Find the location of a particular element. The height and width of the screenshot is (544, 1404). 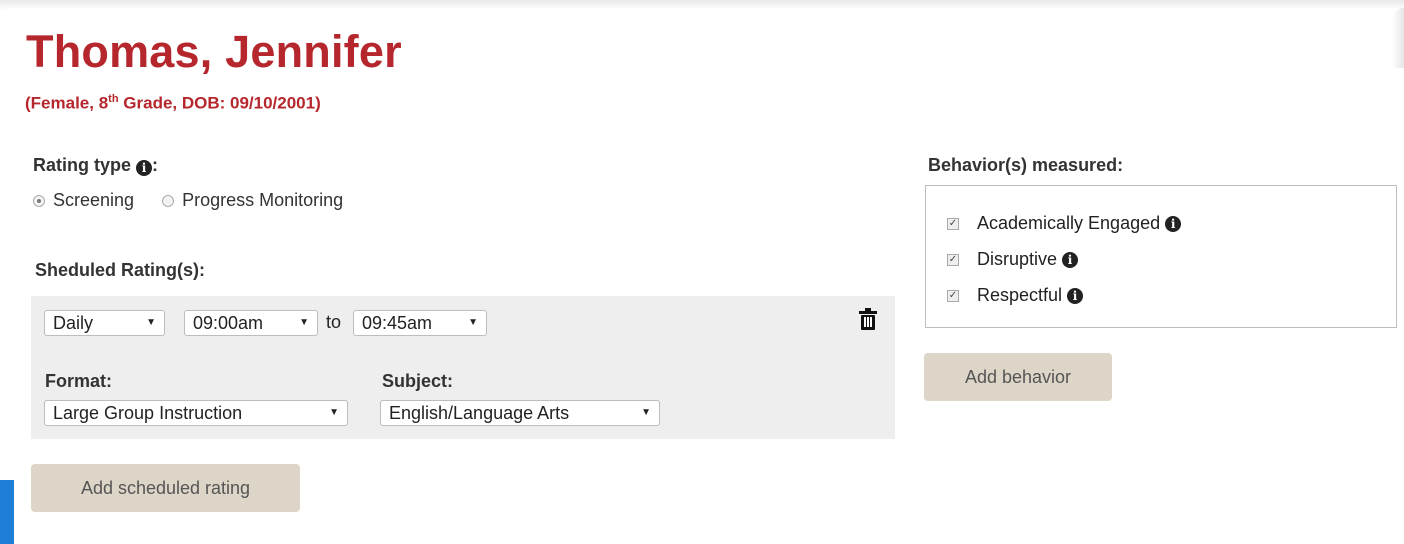

time-range-separator: to is located at coordinates (334, 322).